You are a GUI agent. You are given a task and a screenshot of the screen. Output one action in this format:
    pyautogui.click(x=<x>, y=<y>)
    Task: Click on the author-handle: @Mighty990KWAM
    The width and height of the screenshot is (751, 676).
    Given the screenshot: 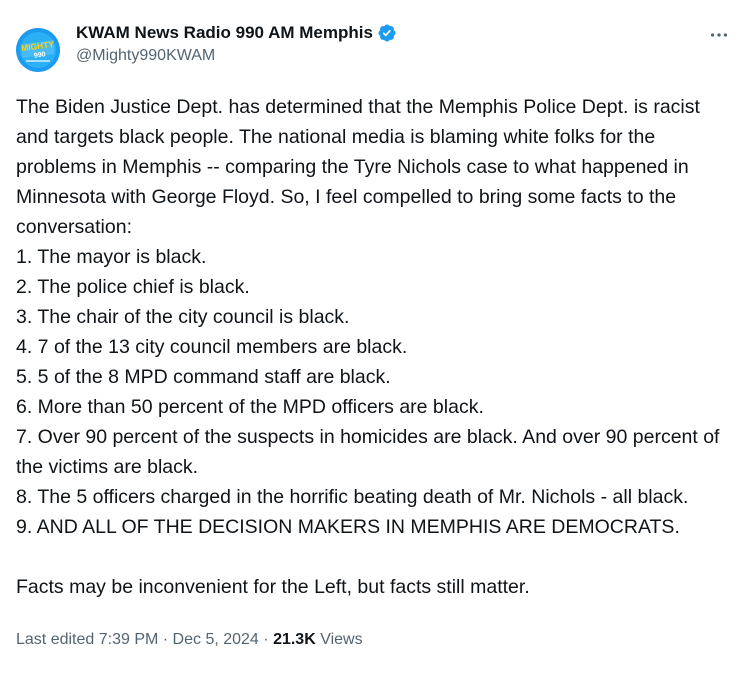 What is the action you would take?
    pyautogui.click(x=236, y=56)
    